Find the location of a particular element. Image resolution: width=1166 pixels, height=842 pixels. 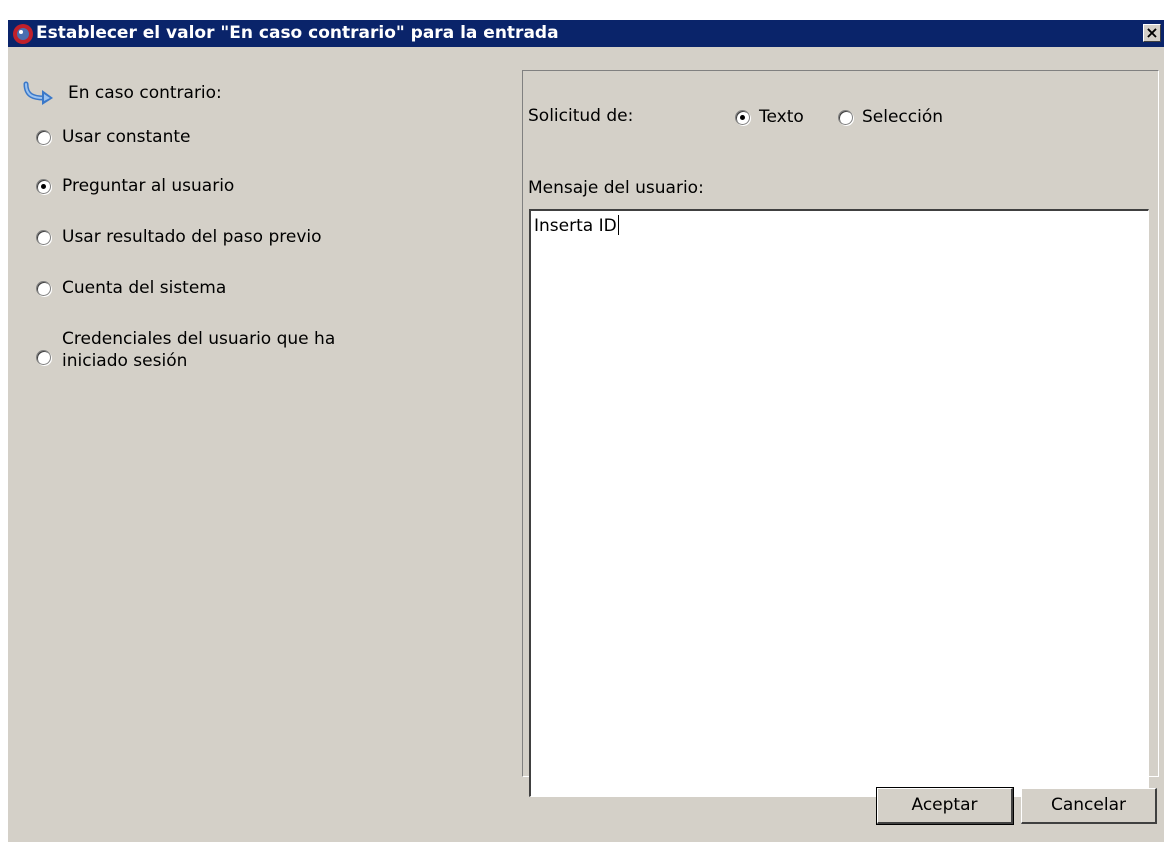

text-caret is located at coordinates (618, 225).